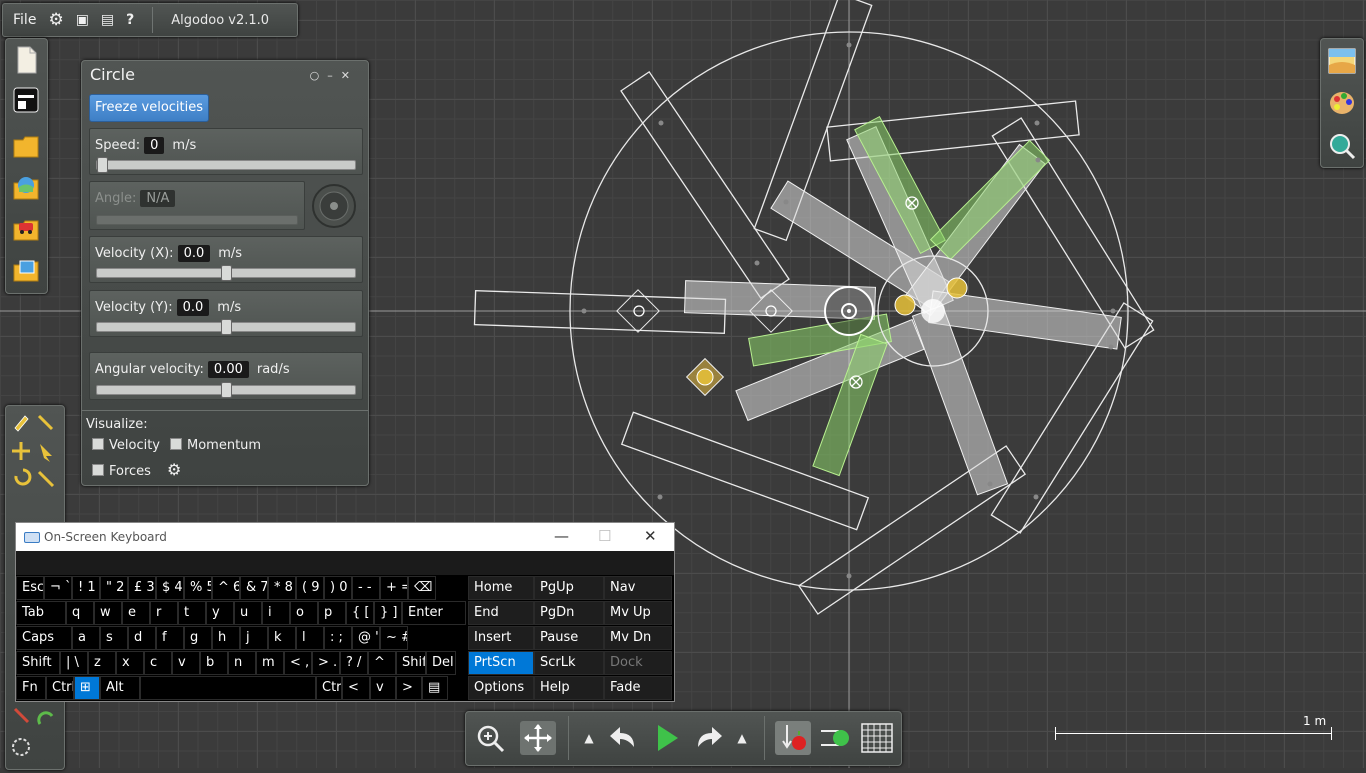  Describe the element at coordinates (130, 20) in the screenshot. I see `help-icon: ?` at that location.